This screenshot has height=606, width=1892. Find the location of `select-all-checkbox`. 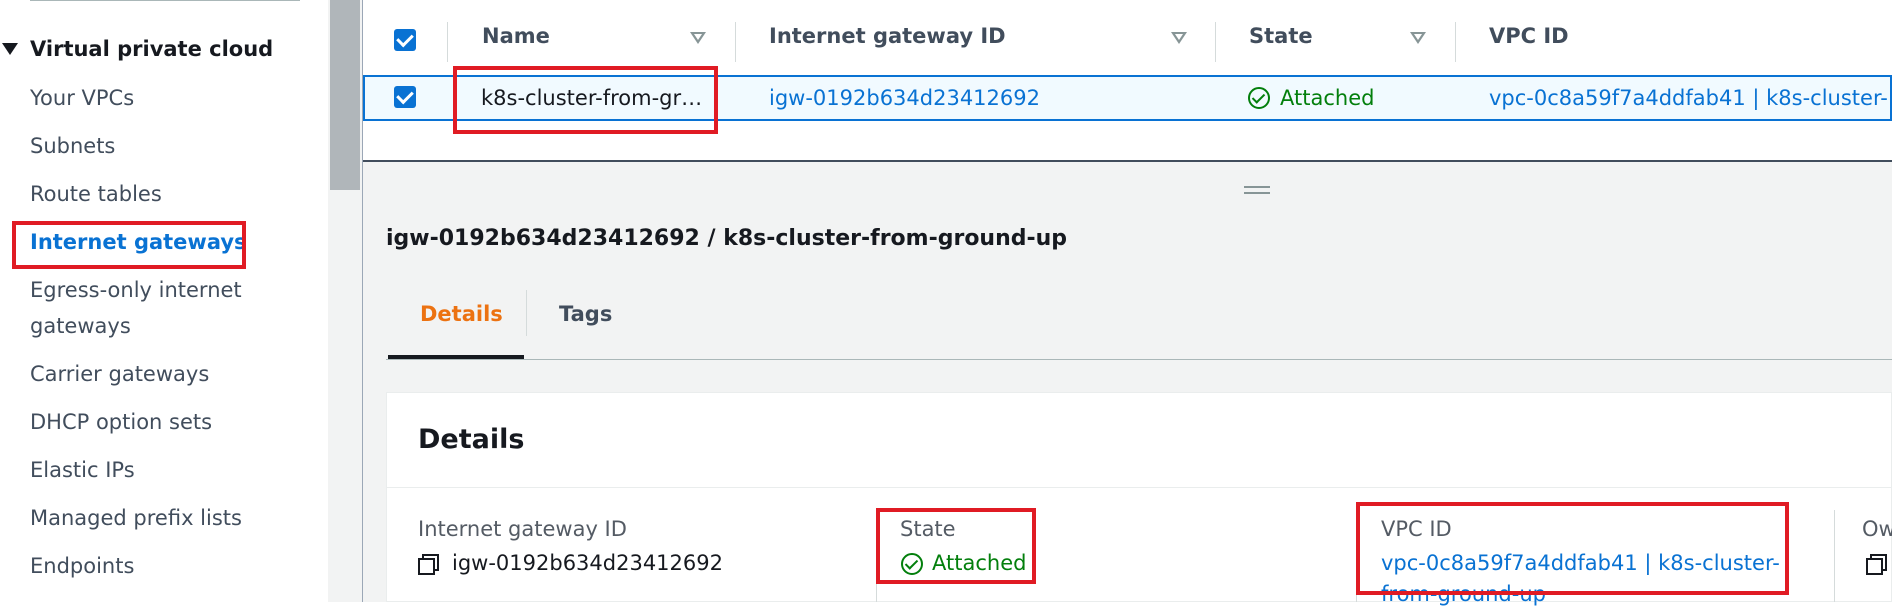

select-all-checkbox is located at coordinates (405, 40).